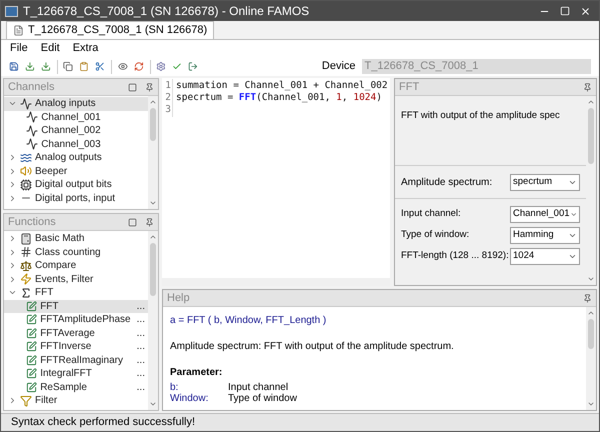  What do you see at coordinates (32, 87) in the screenshot?
I see `panel-title: Channels` at bounding box center [32, 87].